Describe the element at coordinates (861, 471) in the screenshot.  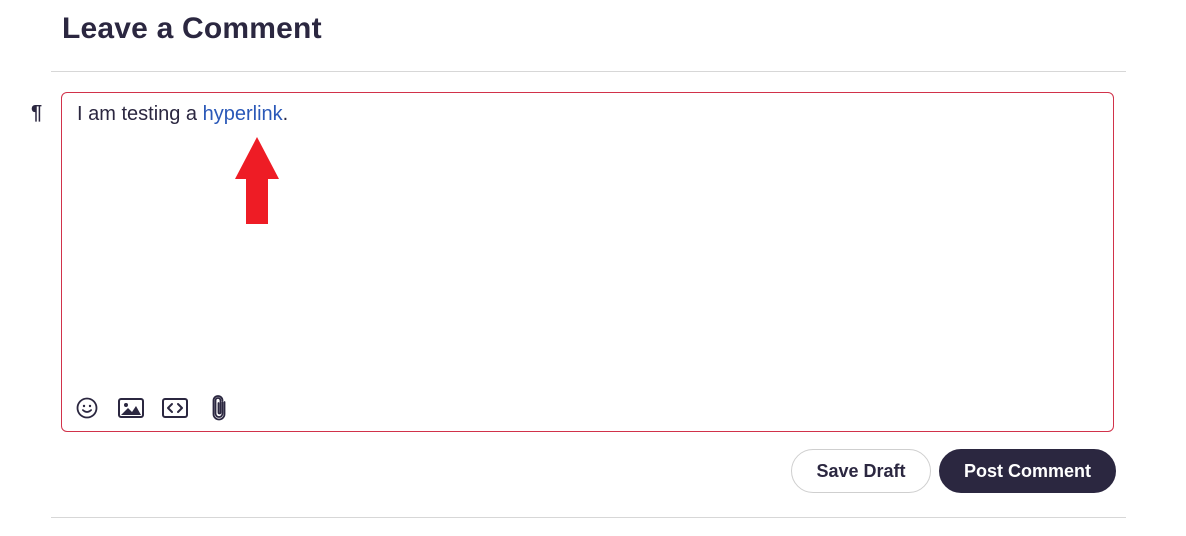
I see `save-draft-button: Save Draft` at that location.